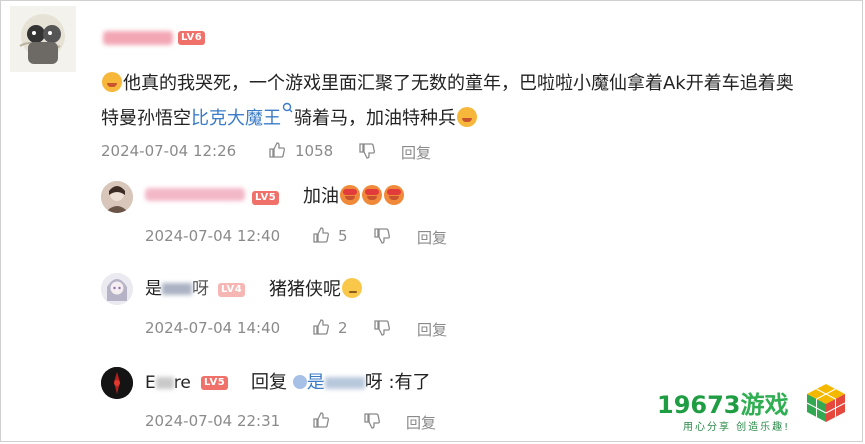 This screenshot has width=865, height=444. I want to click on like-count: 2, so click(343, 328).